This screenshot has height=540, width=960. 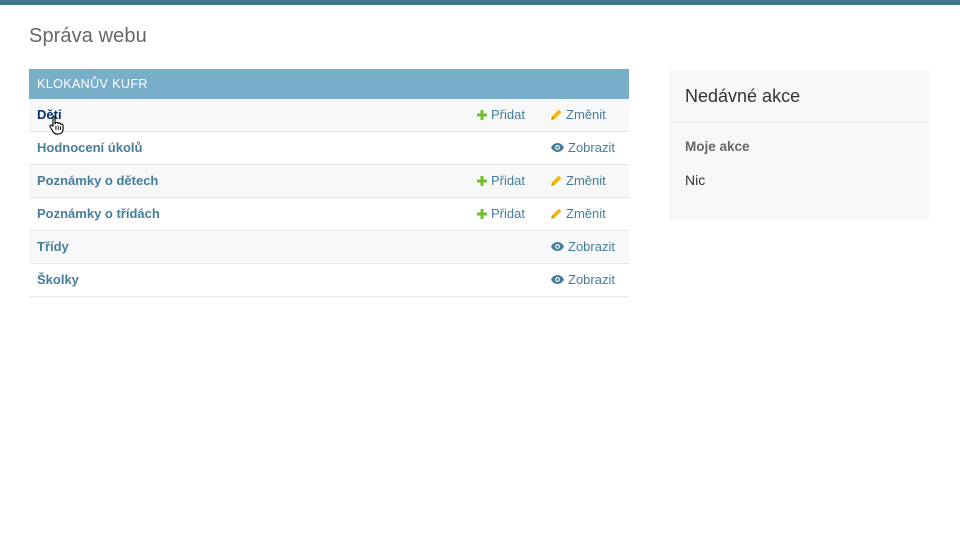 What do you see at coordinates (329, 214) in the screenshot?
I see `model-row-poznamky-o-tridach: Poznámky o třídách Přidat Změnit` at bounding box center [329, 214].